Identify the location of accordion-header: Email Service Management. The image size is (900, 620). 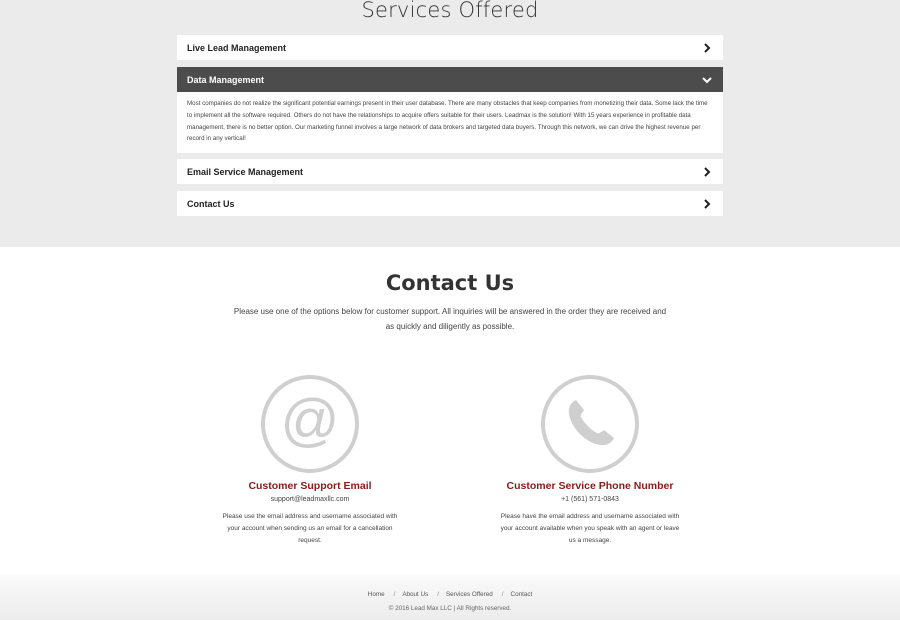
(450, 171).